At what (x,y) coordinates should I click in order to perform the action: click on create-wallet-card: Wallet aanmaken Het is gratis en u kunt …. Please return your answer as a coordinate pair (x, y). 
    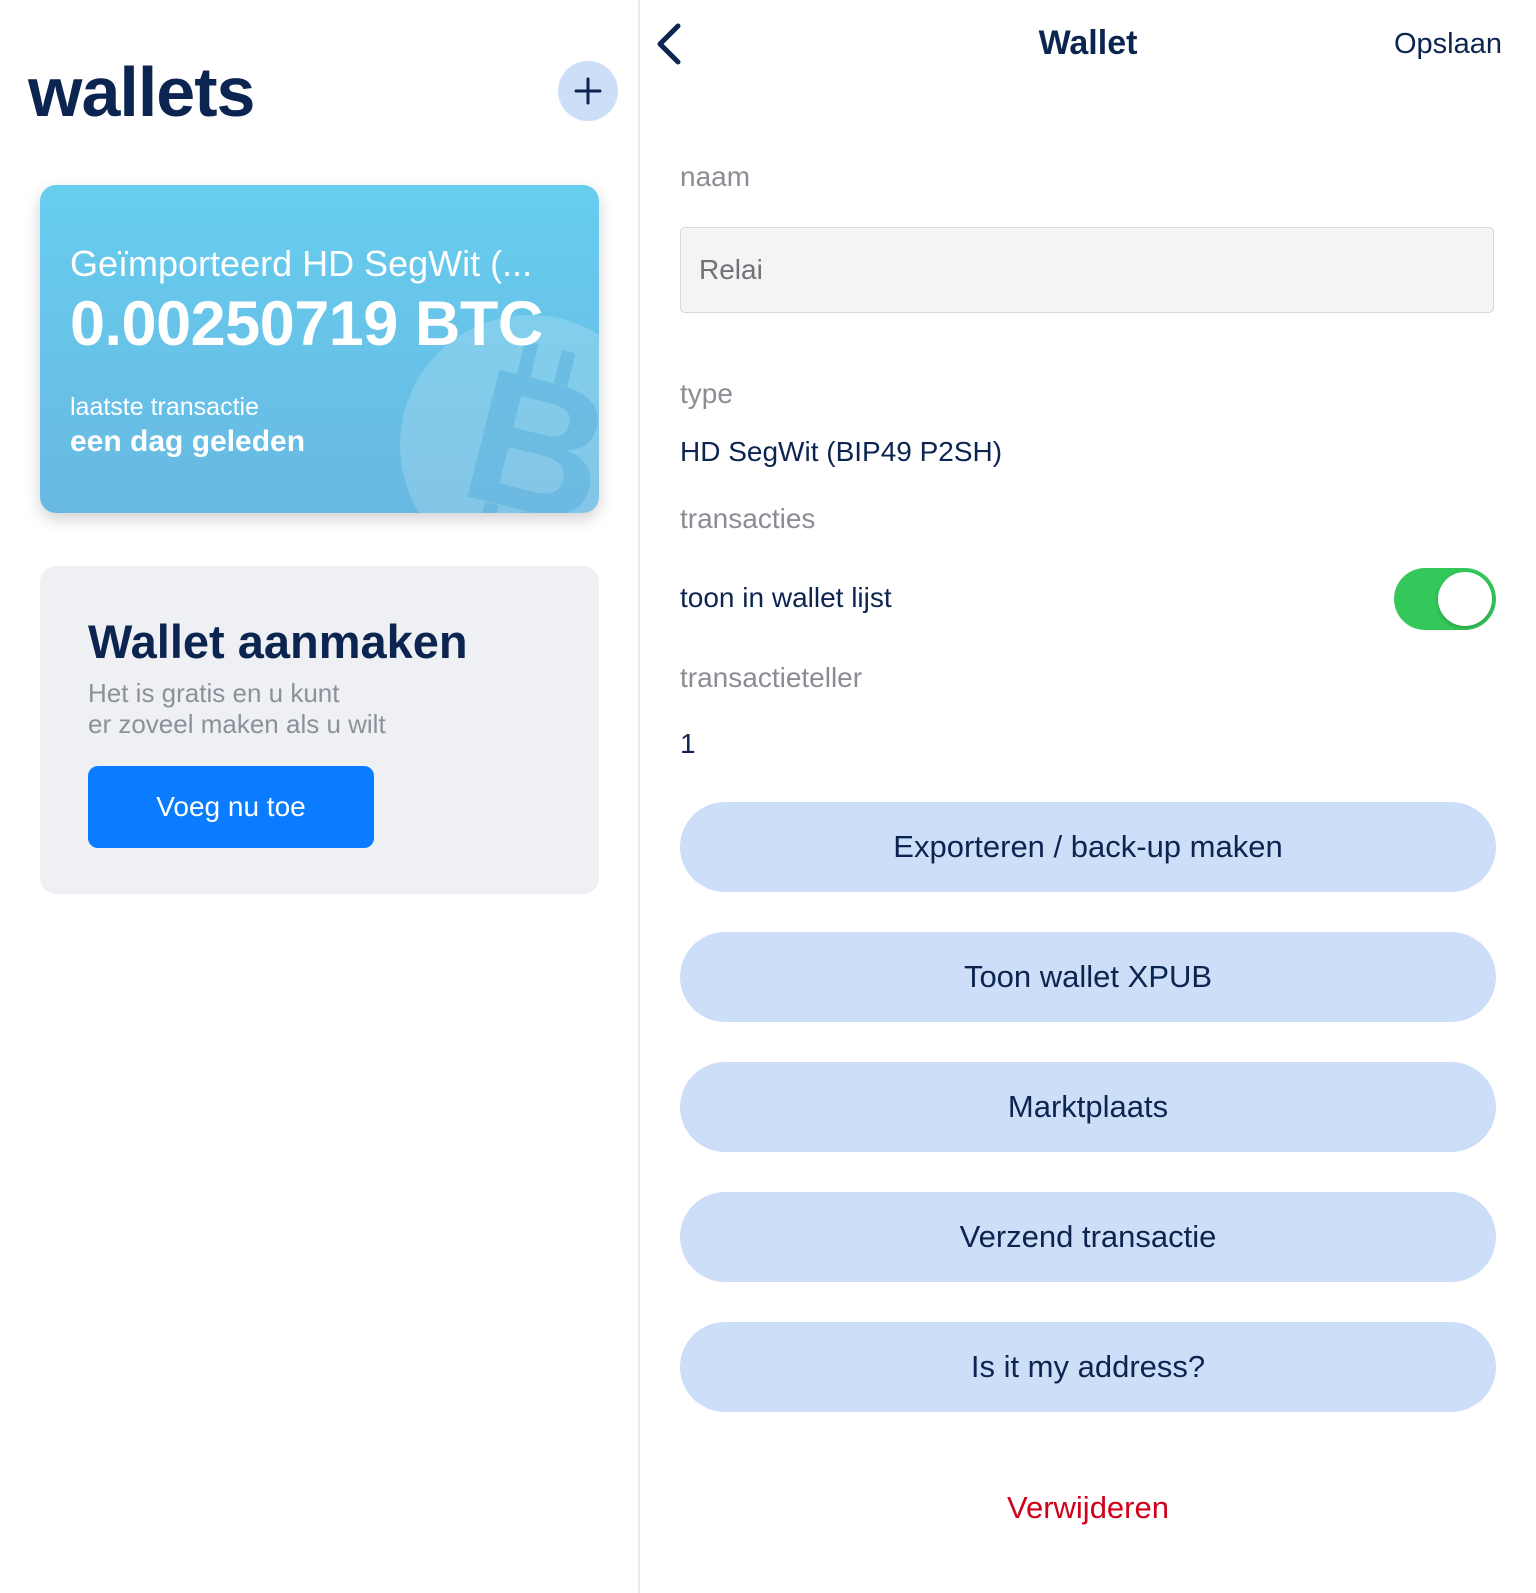
    Looking at the image, I should click on (319, 730).